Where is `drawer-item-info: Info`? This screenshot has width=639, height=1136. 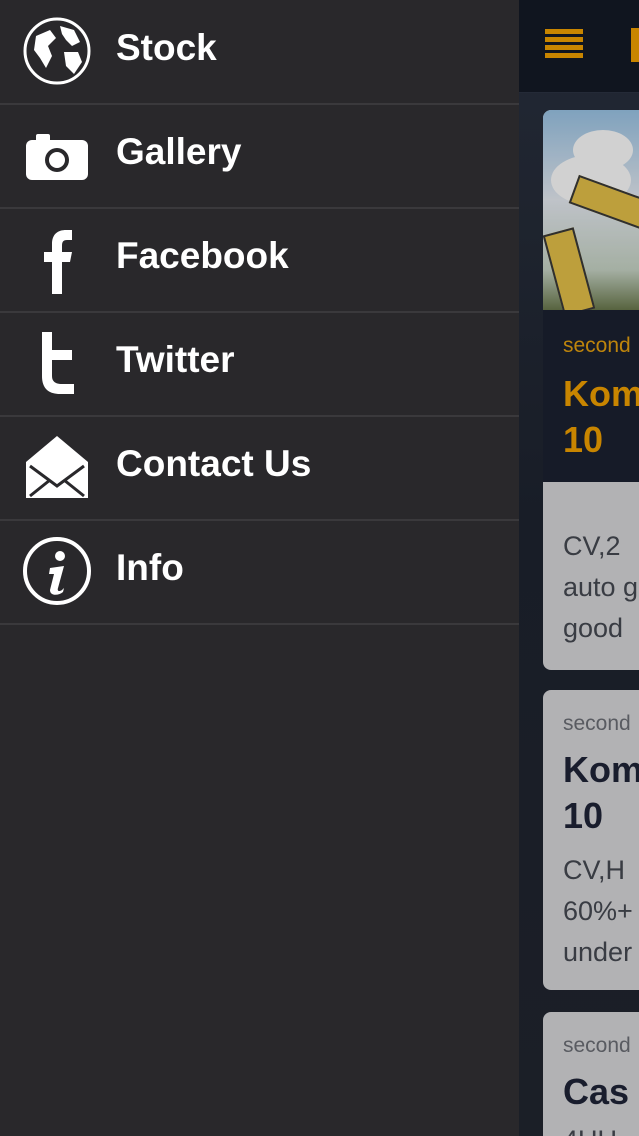 drawer-item-info: Info is located at coordinates (259, 572).